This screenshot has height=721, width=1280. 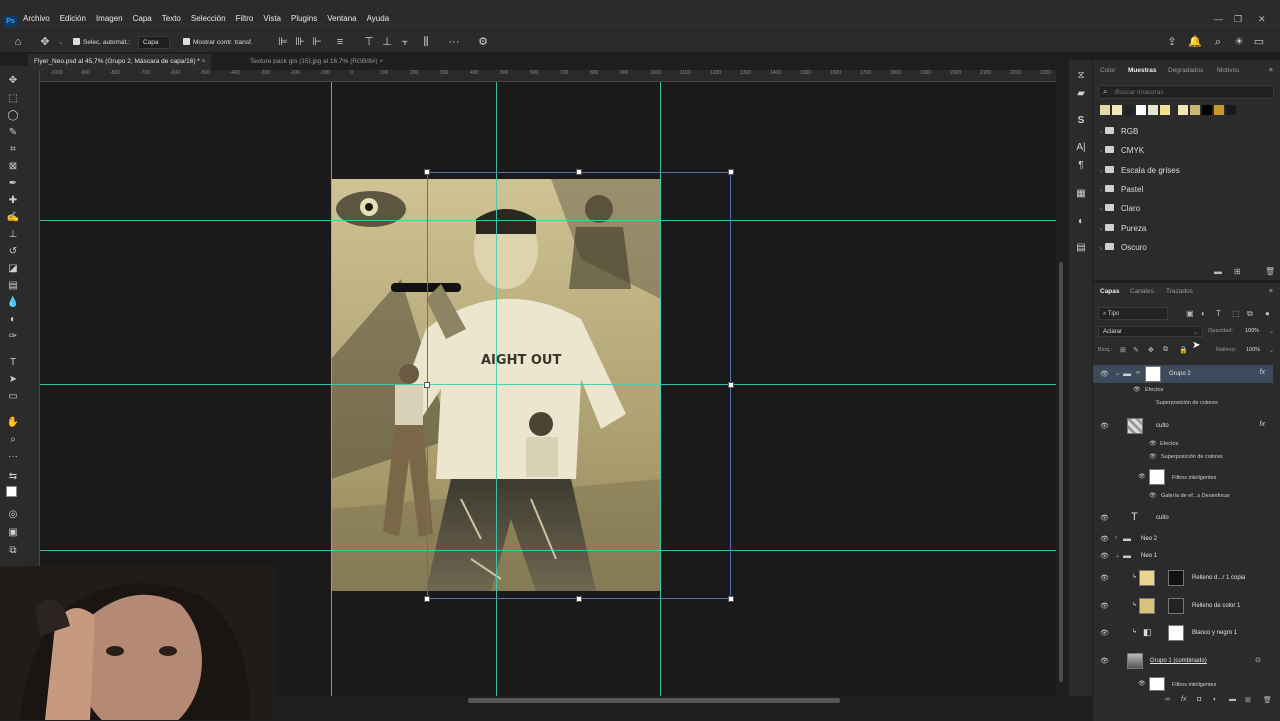 I want to click on layer-row-blanco-negro: 👁 ↳ ◧ Blanco y negro 1, so click(x=1183, y=633).